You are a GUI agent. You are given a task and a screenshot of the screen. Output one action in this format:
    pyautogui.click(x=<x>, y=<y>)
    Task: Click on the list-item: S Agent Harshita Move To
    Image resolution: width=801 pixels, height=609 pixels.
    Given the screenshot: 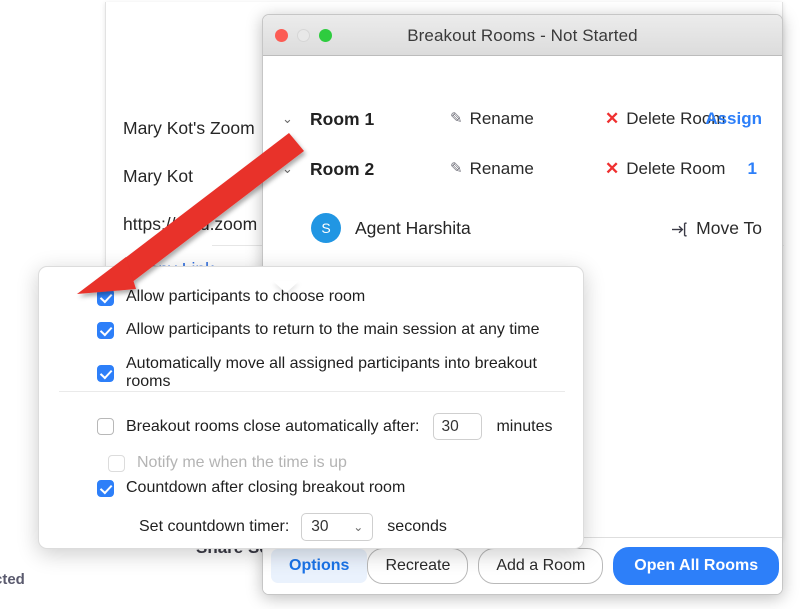 What is the action you would take?
    pyautogui.click(x=522, y=228)
    